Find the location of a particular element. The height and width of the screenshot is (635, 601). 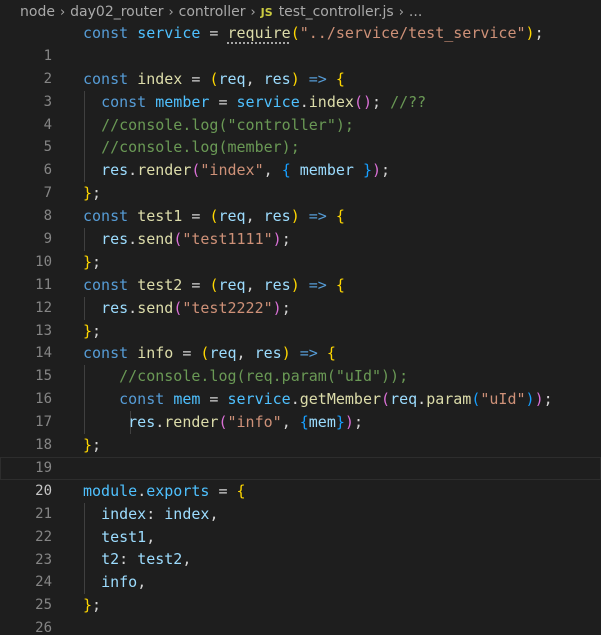

line-code: const test1 = (req, res) => { is located at coordinates (214, 216).